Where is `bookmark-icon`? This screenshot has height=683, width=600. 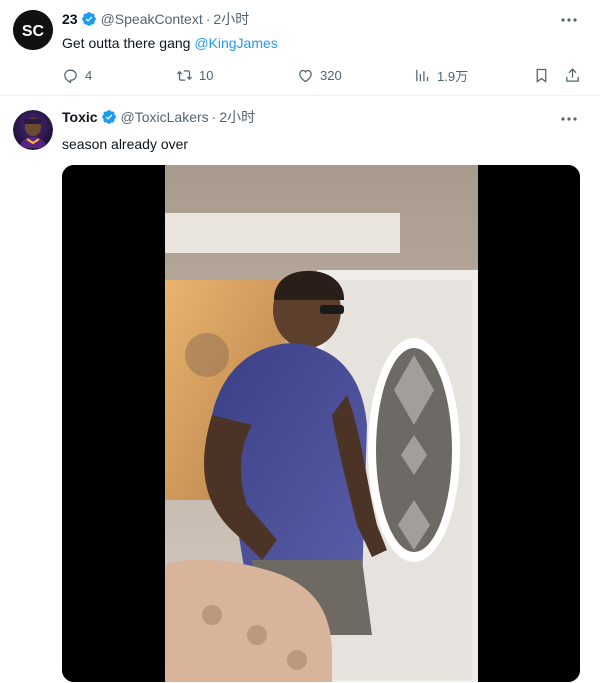 bookmark-icon is located at coordinates (541, 75).